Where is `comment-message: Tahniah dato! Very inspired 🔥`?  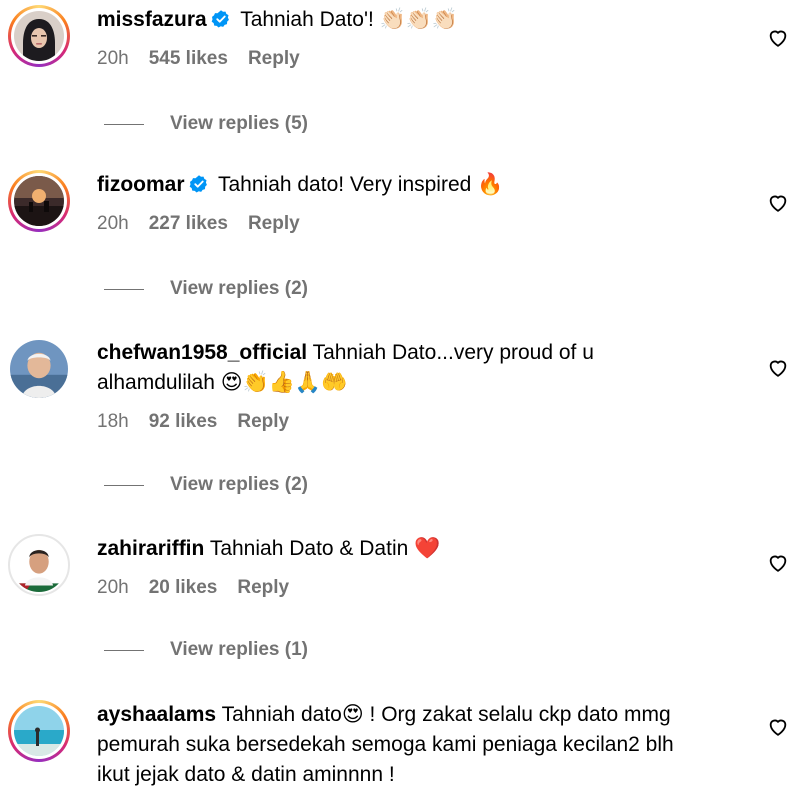
comment-message: Tahniah dato! Very inspired 🔥 is located at coordinates (360, 184).